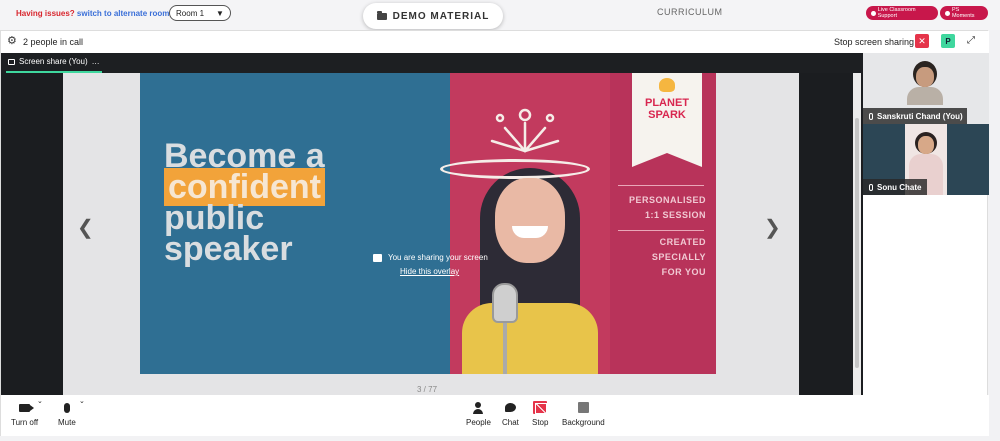  I want to click on people-count: 2 people in call, so click(53, 42).